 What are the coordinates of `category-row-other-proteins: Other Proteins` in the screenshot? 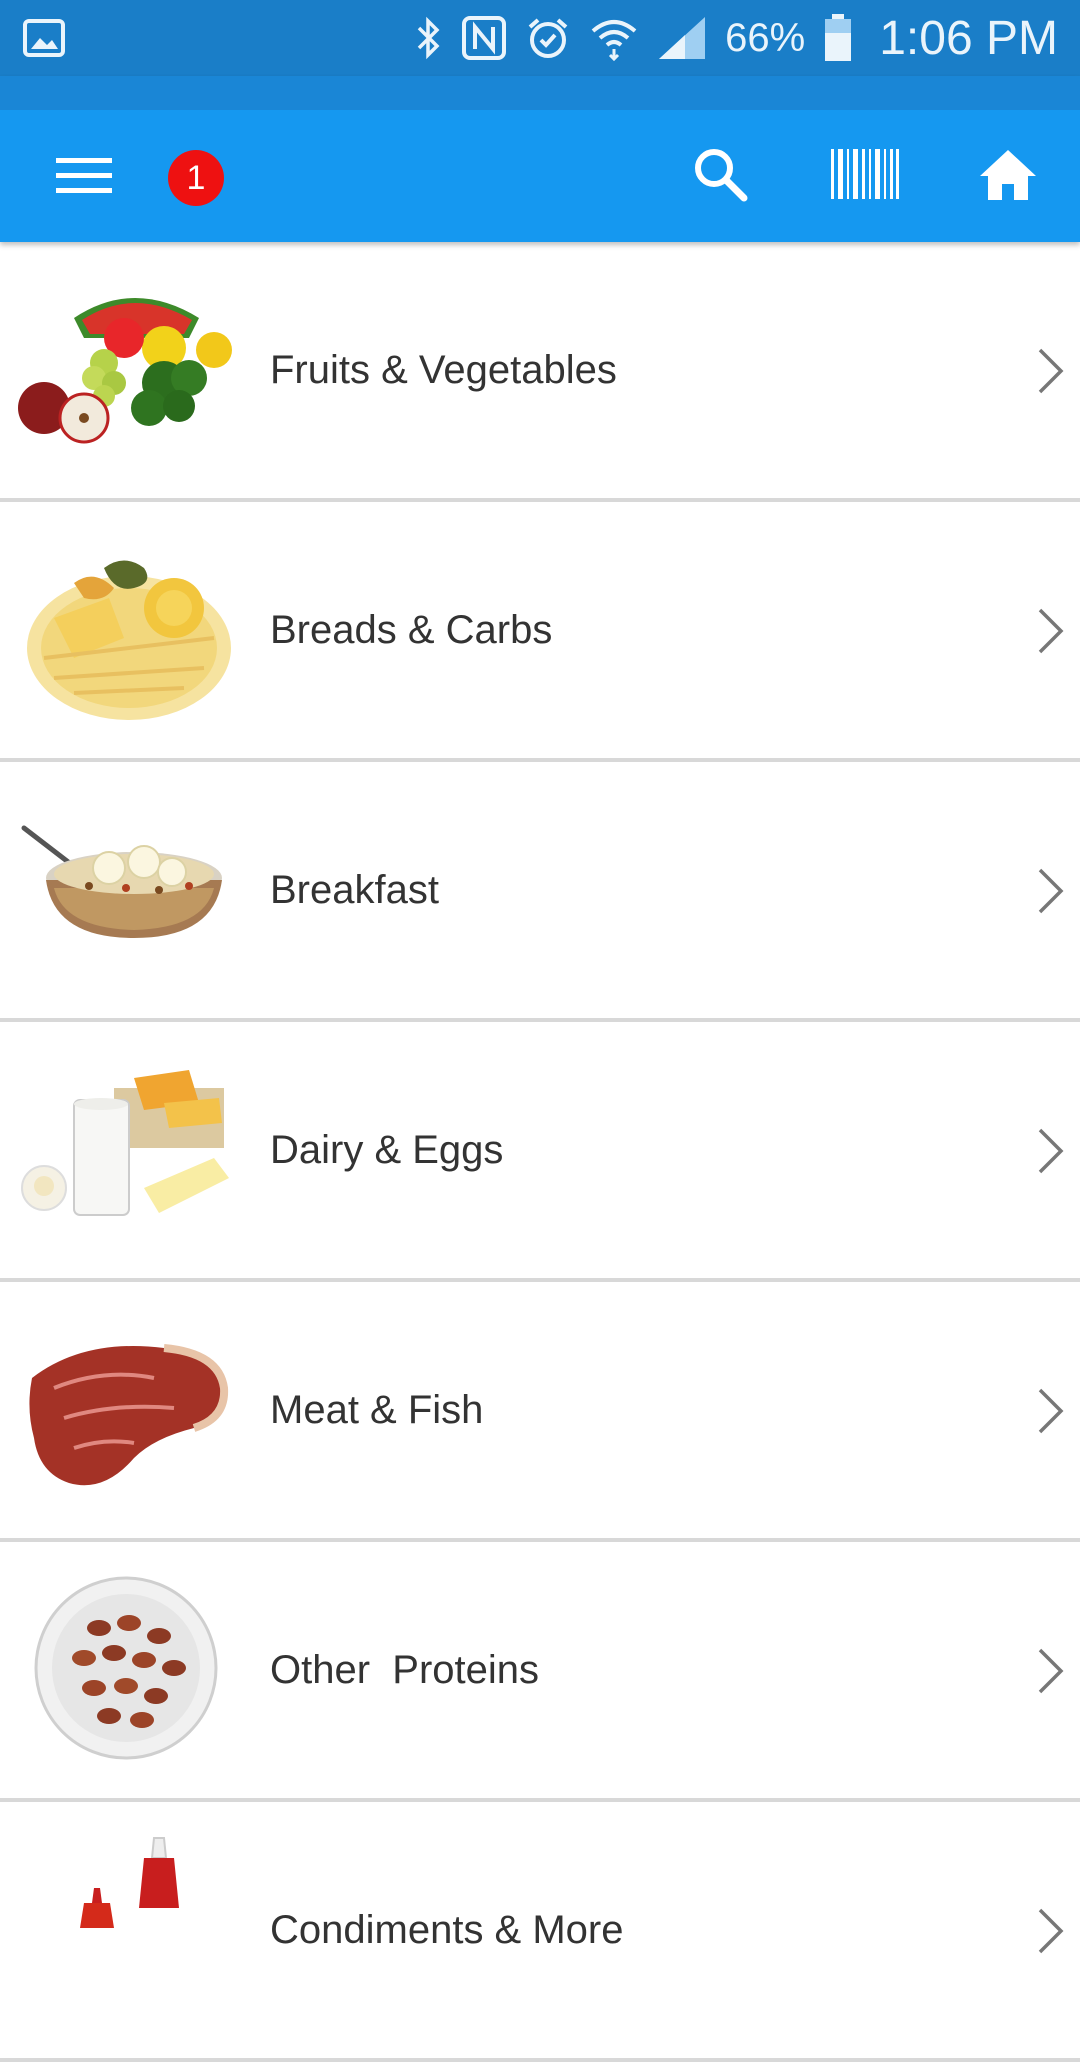 It's located at (540, 1672).